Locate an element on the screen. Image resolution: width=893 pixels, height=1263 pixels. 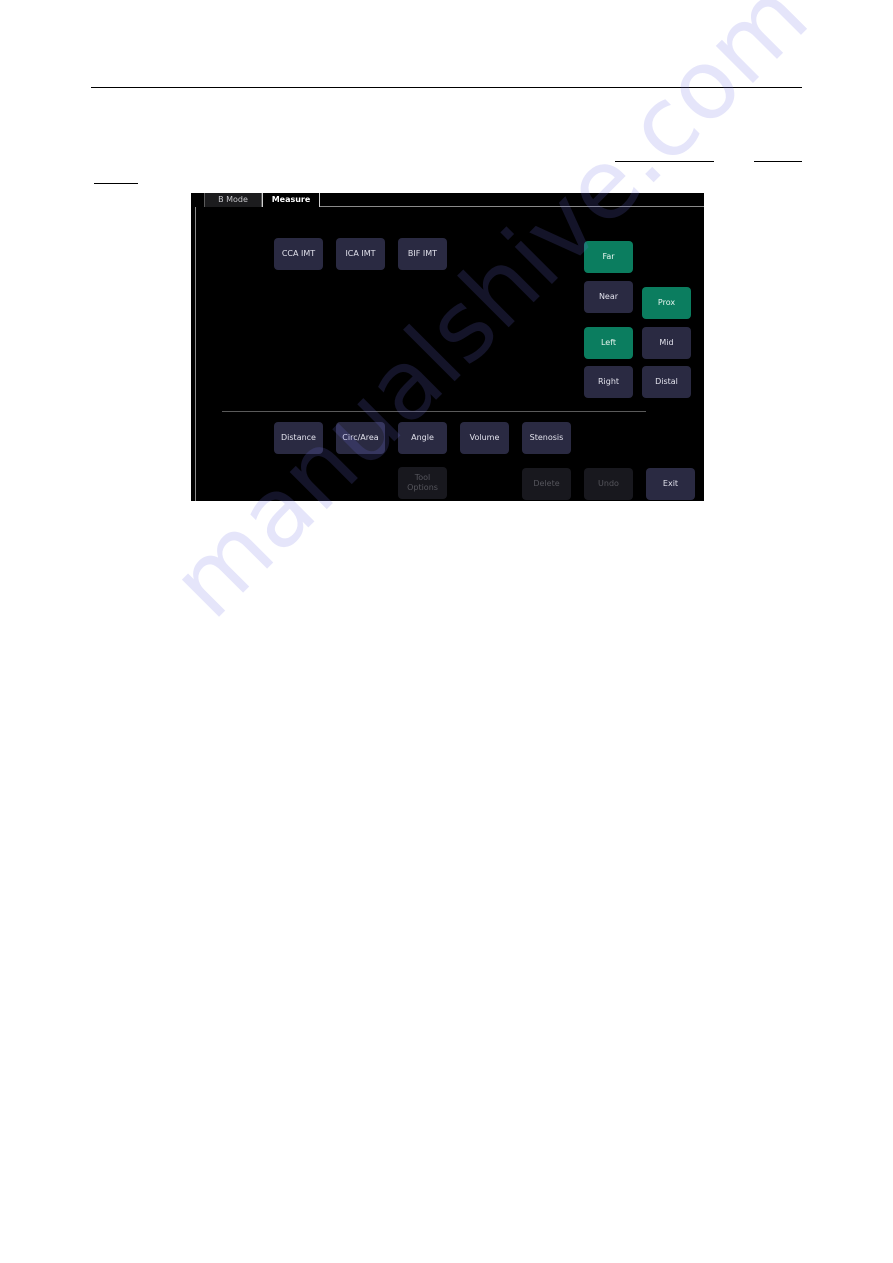
tab-b-mode: B Mode is located at coordinates (233, 200).